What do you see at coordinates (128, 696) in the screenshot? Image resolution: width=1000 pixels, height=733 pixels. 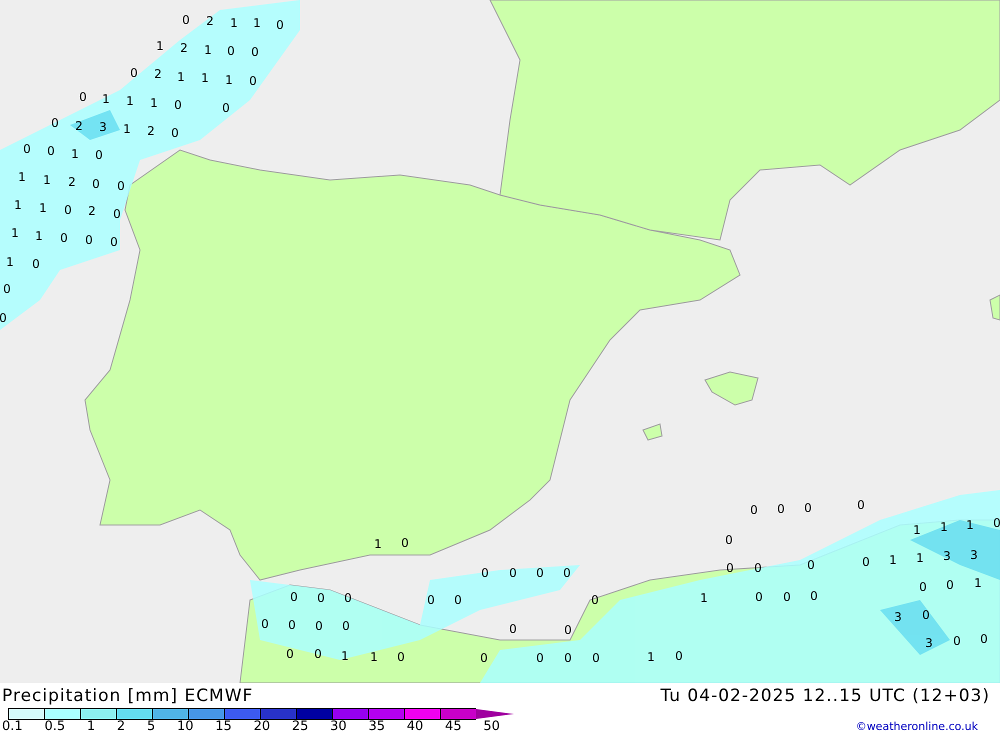 I see `chart-title: Precipitation [mm] ECMWF` at bounding box center [128, 696].